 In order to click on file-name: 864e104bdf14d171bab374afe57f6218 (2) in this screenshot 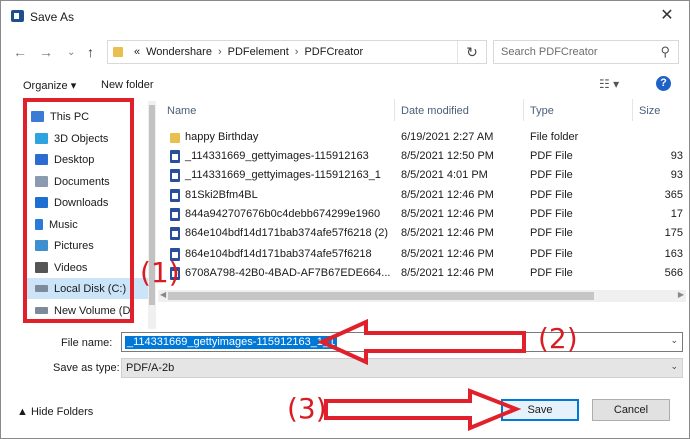, I will do `click(287, 233)`.